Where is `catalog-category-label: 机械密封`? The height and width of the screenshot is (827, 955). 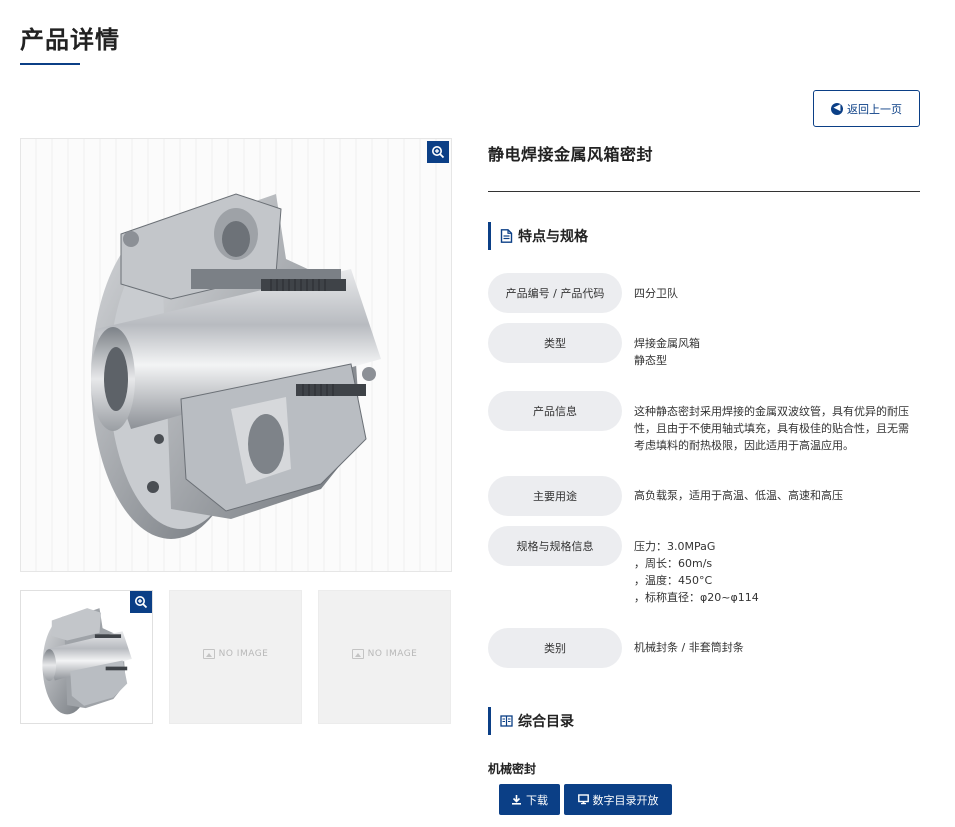 catalog-category-label: 机械密封 is located at coordinates (512, 769).